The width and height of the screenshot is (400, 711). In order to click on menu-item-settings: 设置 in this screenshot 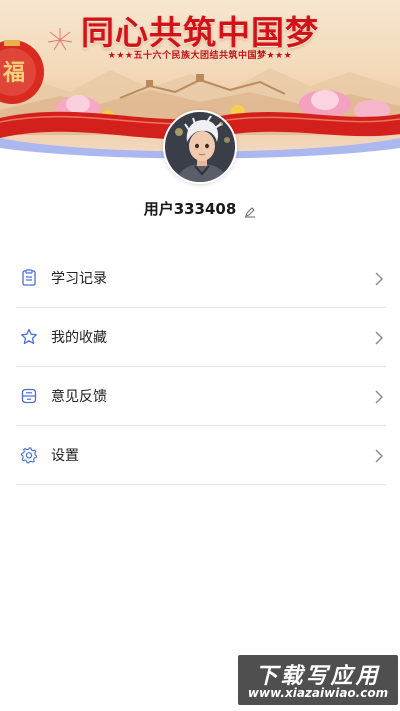, I will do `click(201, 455)`.